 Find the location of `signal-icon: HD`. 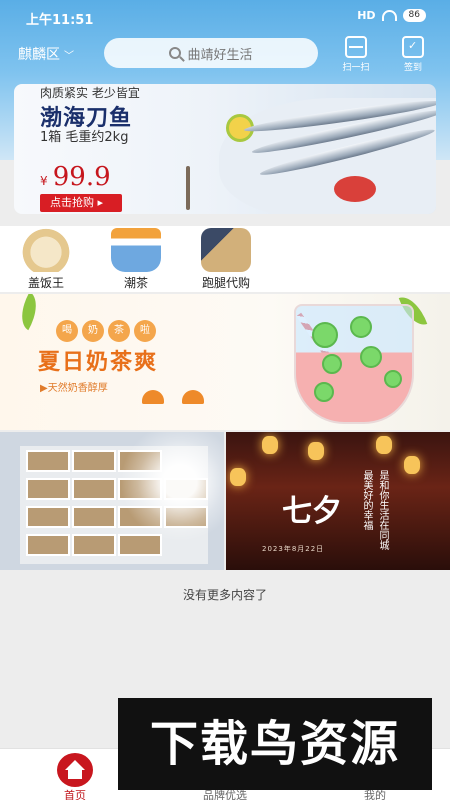

signal-icon: HD is located at coordinates (366, 15).